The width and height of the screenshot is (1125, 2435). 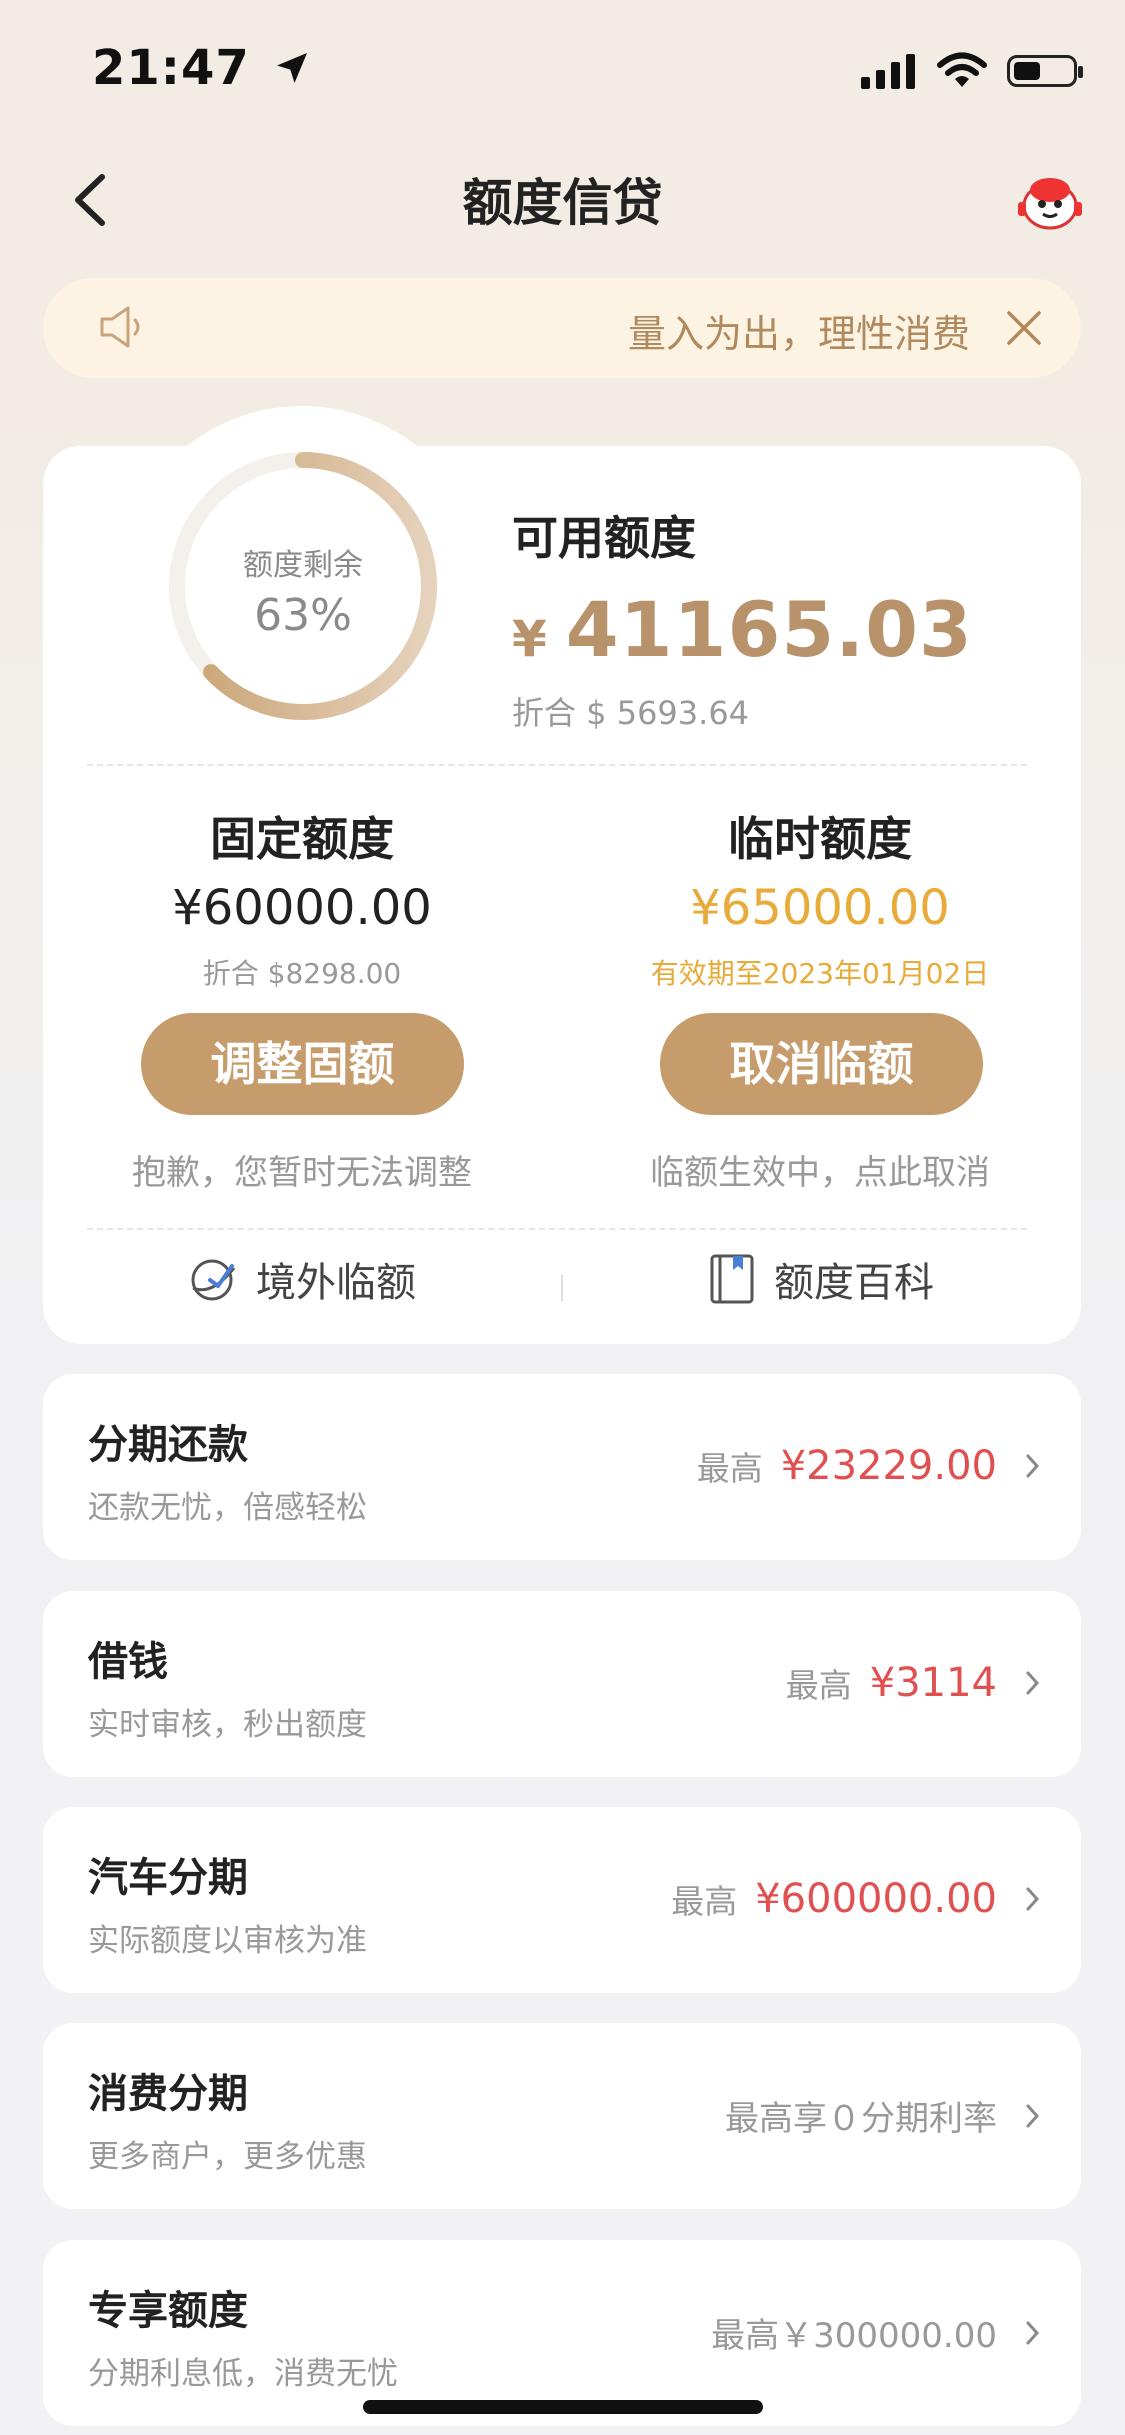 What do you see at coordinates (1027, 71) in the screenshot?
I see `battery-level` at bounding box center [1027, 71].